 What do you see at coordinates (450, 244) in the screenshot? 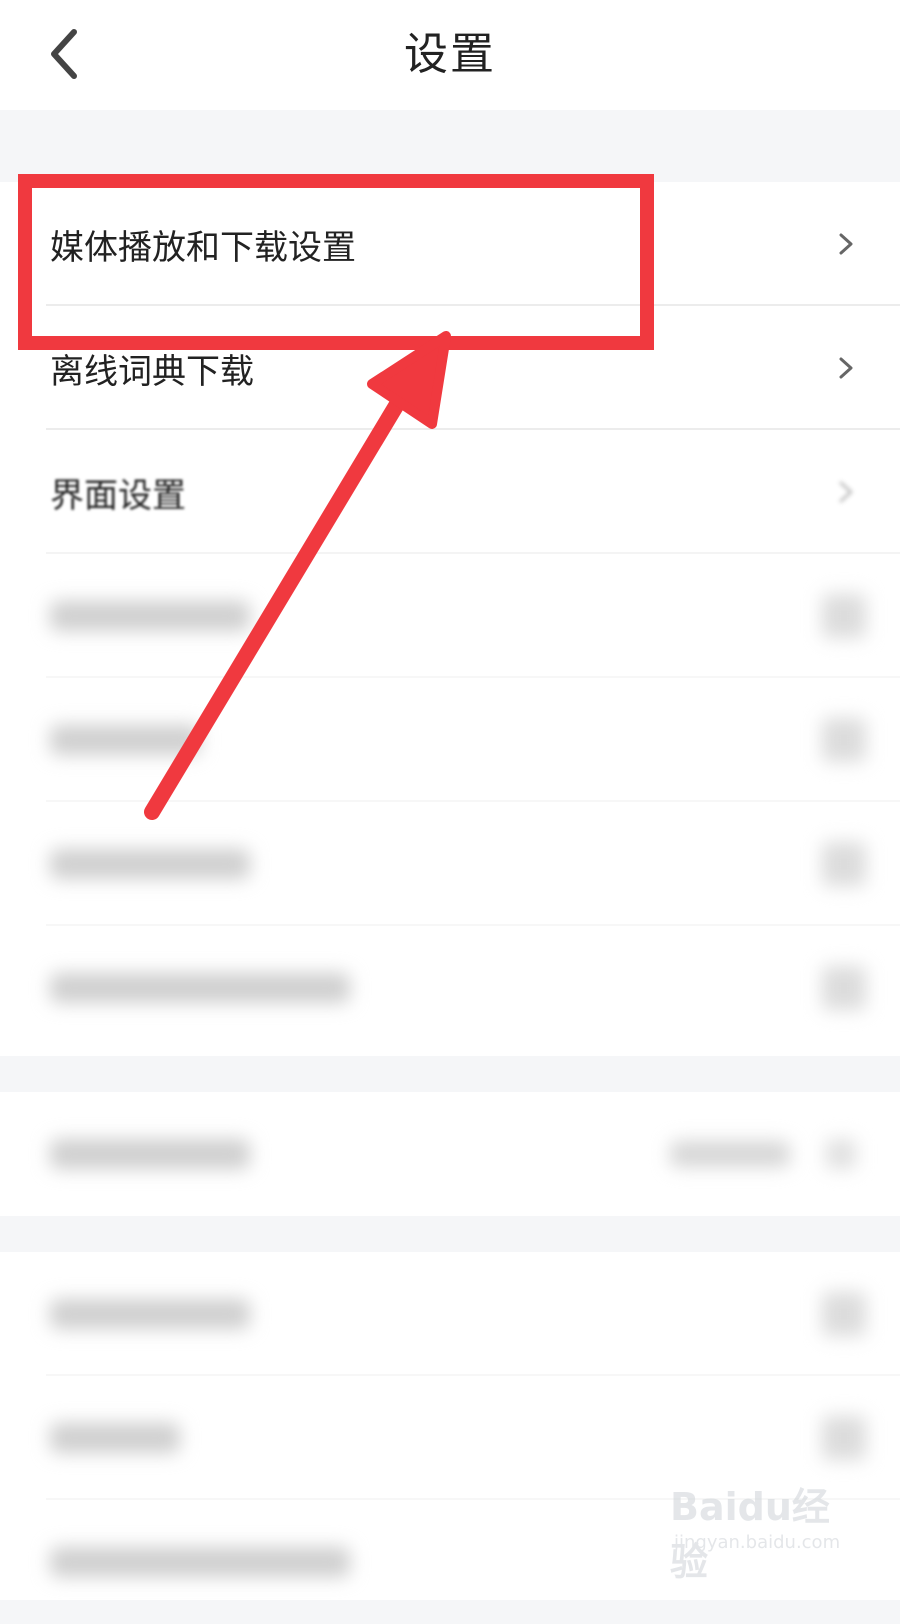
I see `settings-item-media-playback-download: 媒体播放和下载设置` at bounding box center [450, 244].